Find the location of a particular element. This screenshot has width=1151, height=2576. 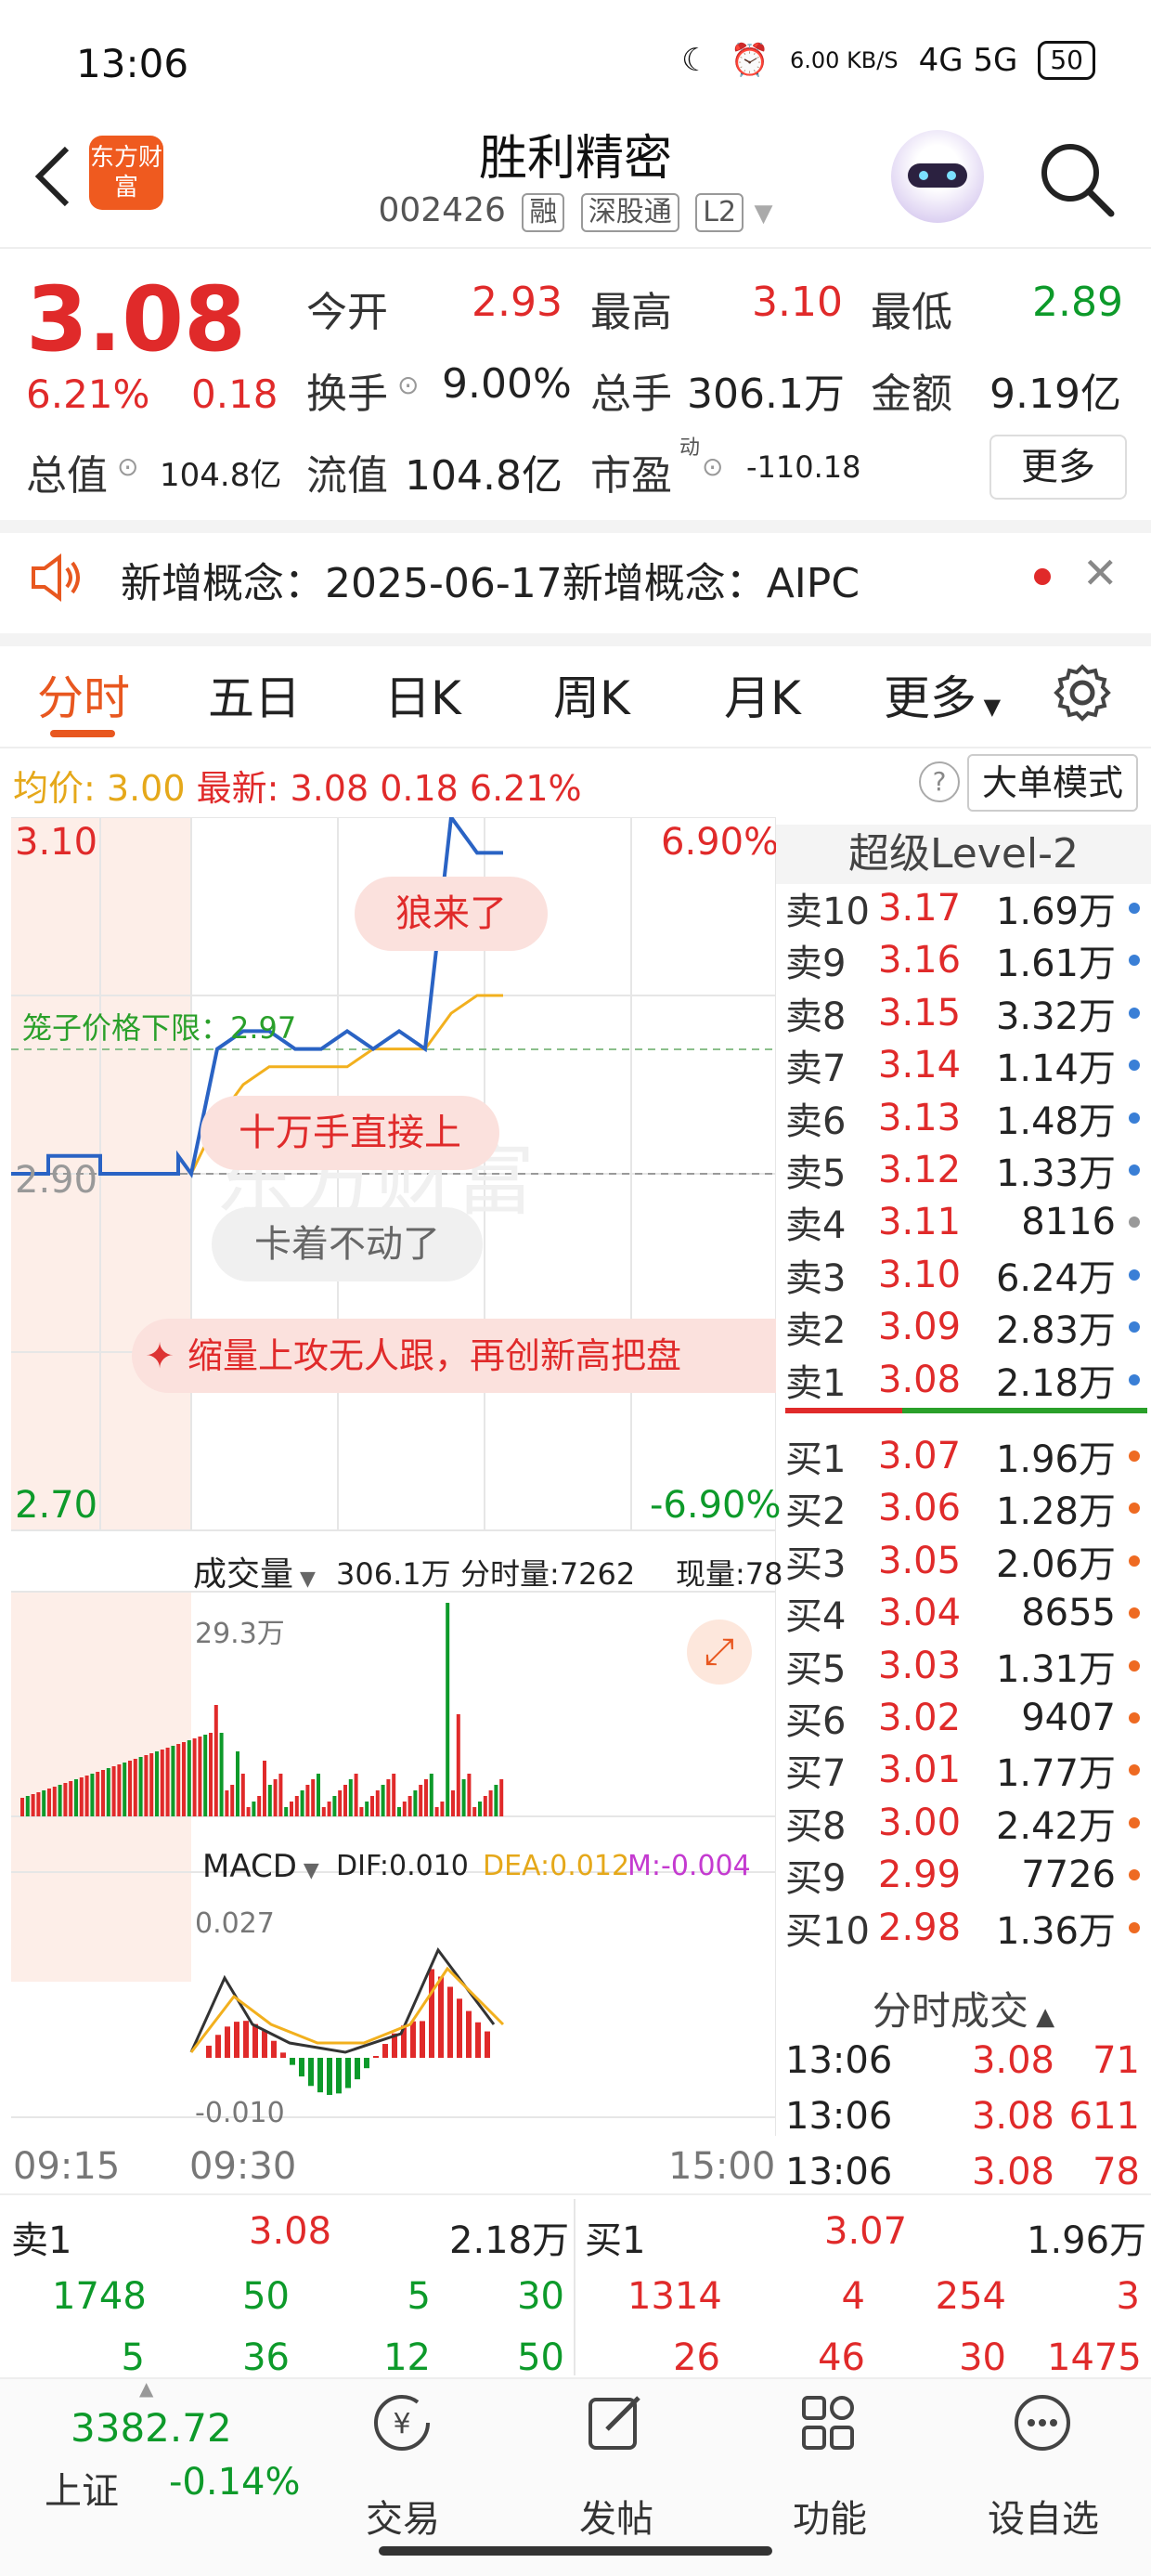

tab-monthly-k: 月K is located at coordinates (762, 694).